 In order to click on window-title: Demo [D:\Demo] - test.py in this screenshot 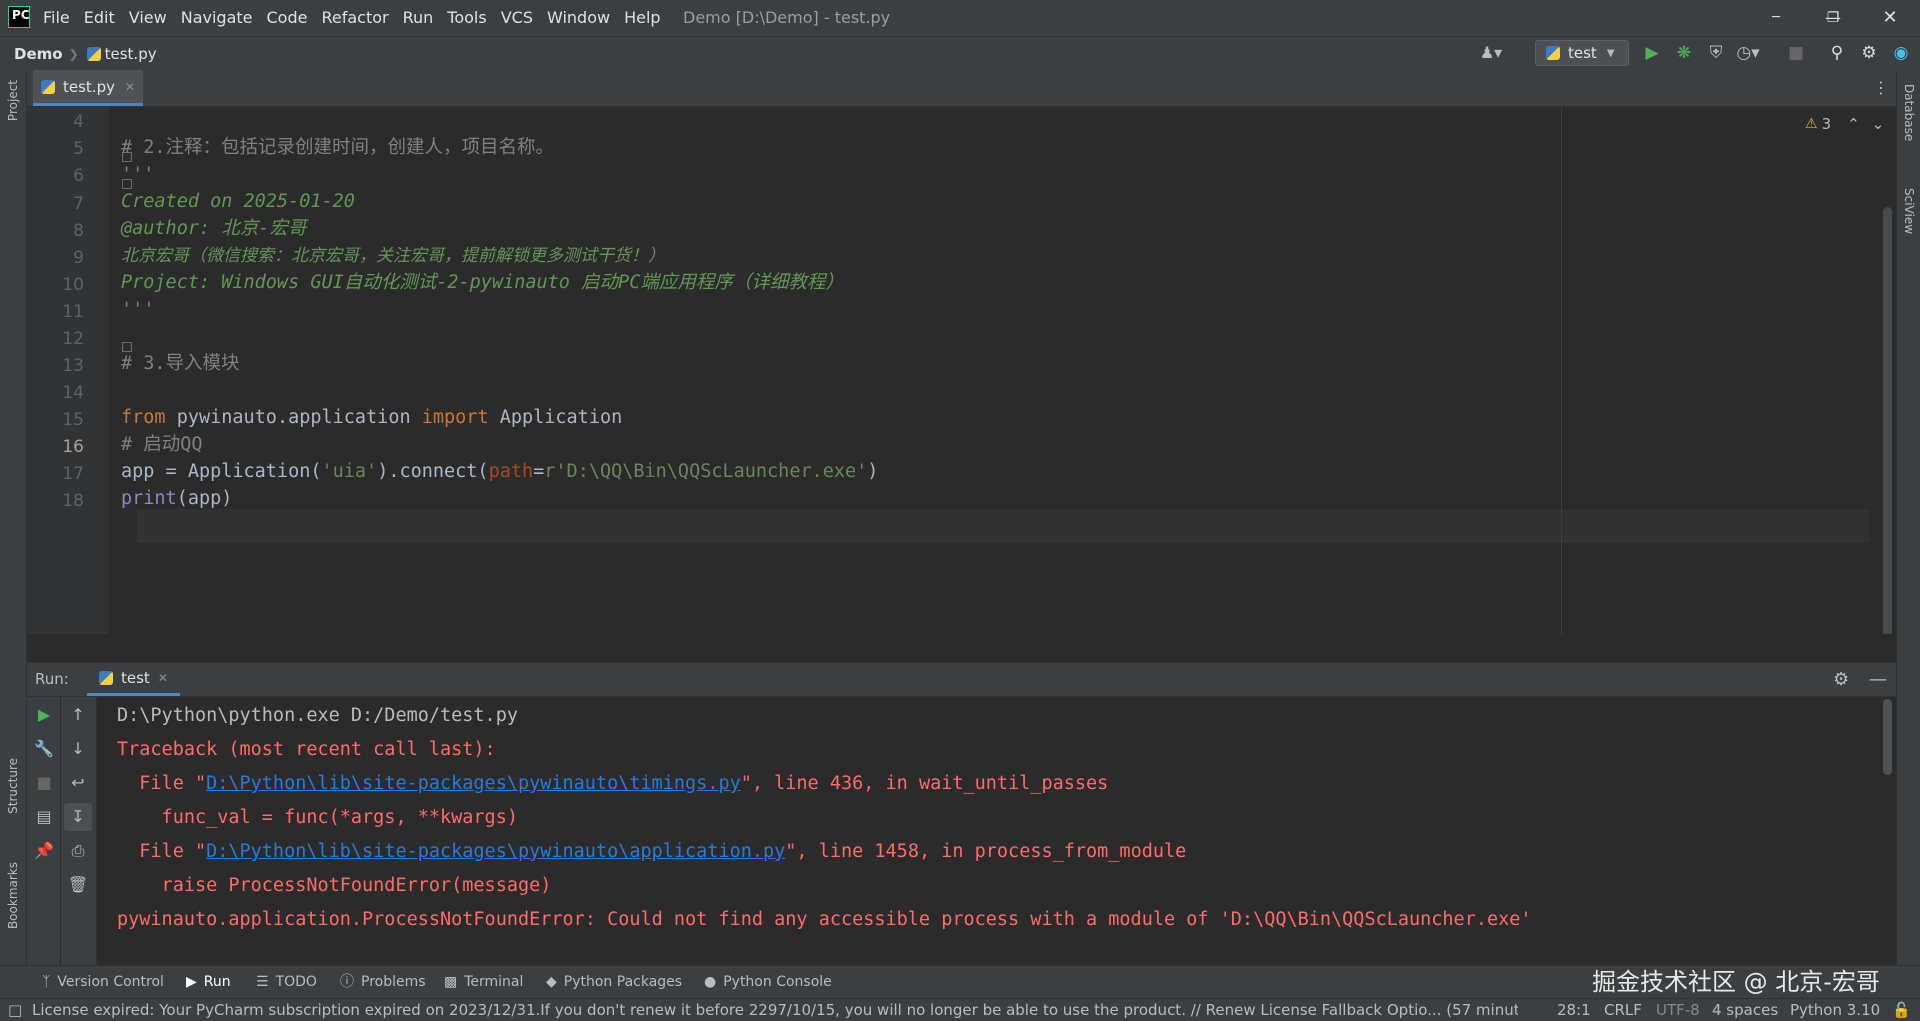, I will do `click(787, 17)`.